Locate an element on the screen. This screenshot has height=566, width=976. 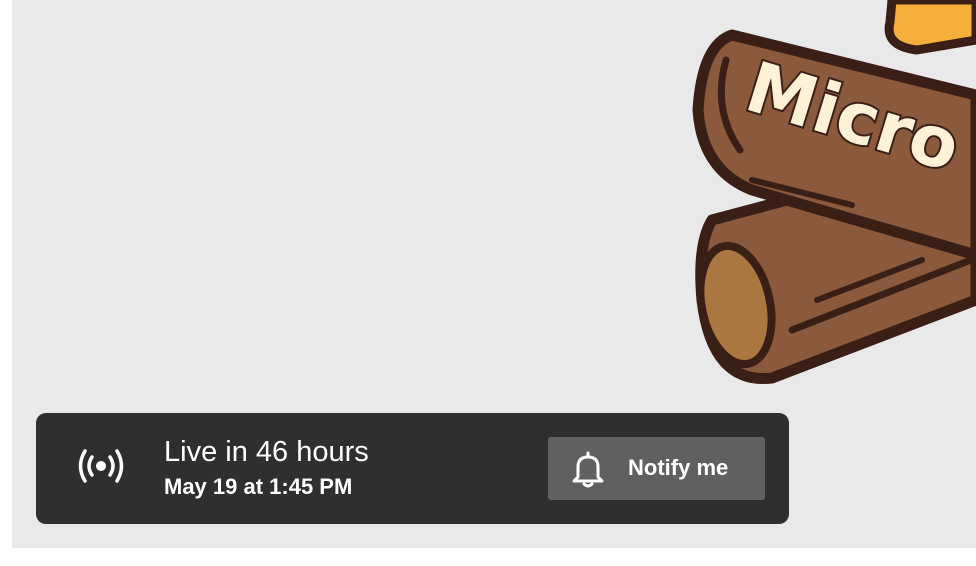
notify-me-button: Notify me is located at coordinates (656, 468).